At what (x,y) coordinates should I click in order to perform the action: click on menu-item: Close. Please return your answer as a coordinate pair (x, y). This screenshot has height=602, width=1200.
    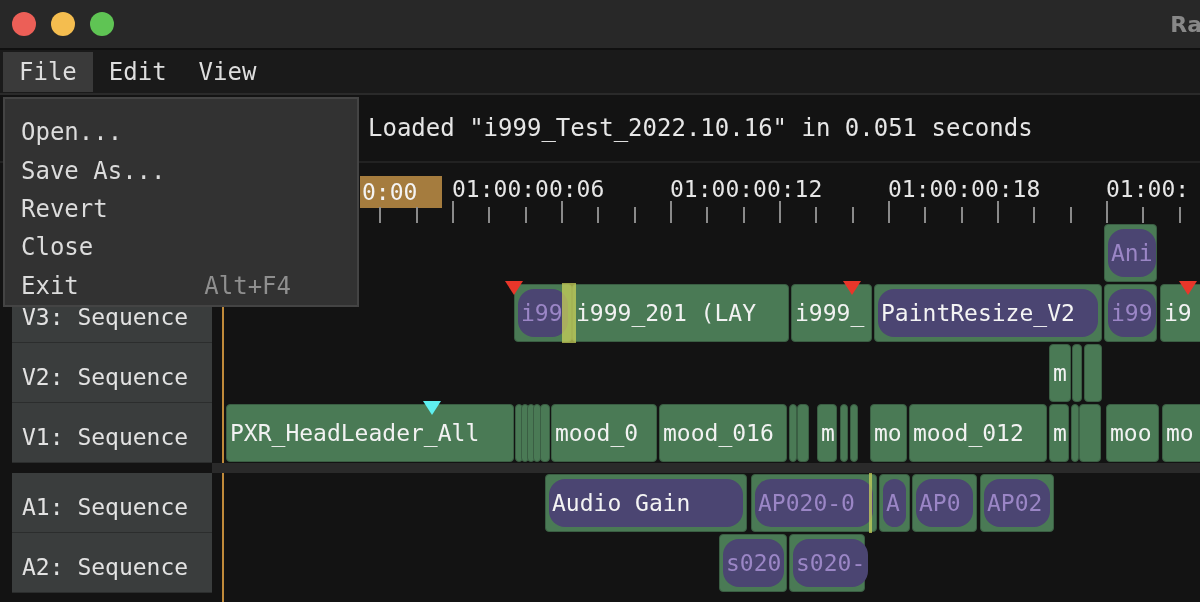
    Looking at the image, I should click on (181, 247).